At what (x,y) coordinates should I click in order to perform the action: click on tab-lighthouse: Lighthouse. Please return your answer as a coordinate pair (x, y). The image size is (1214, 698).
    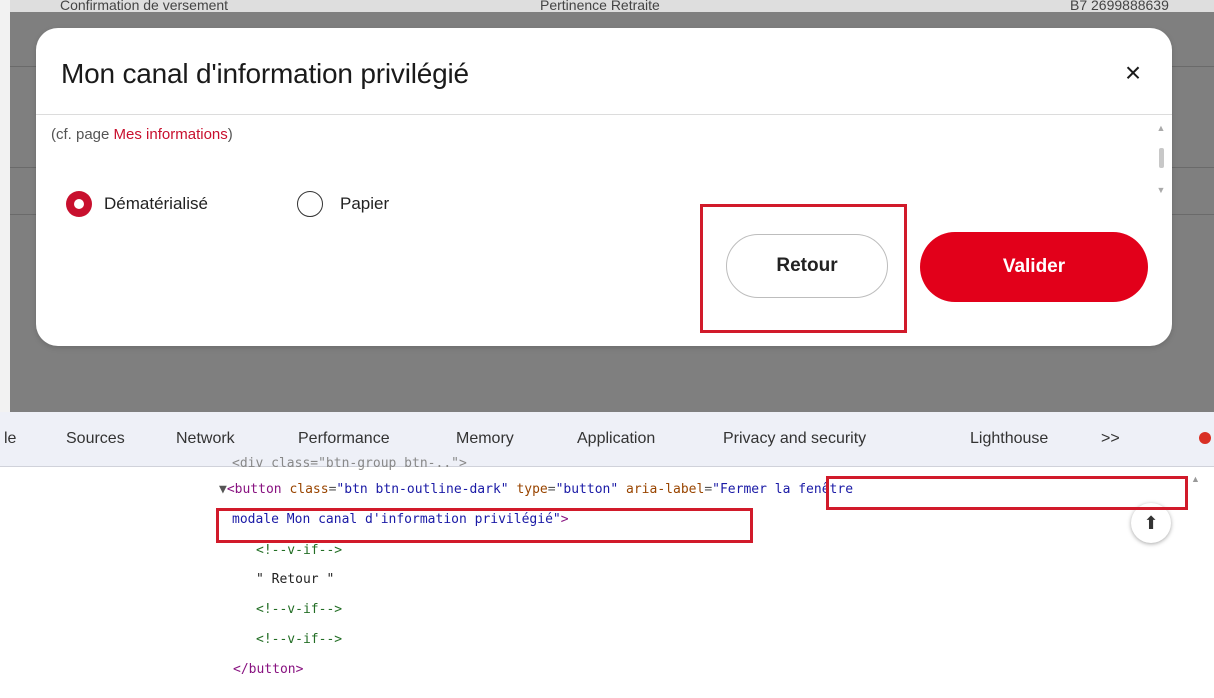
    Looking at the image, I should click on (1009, 439).